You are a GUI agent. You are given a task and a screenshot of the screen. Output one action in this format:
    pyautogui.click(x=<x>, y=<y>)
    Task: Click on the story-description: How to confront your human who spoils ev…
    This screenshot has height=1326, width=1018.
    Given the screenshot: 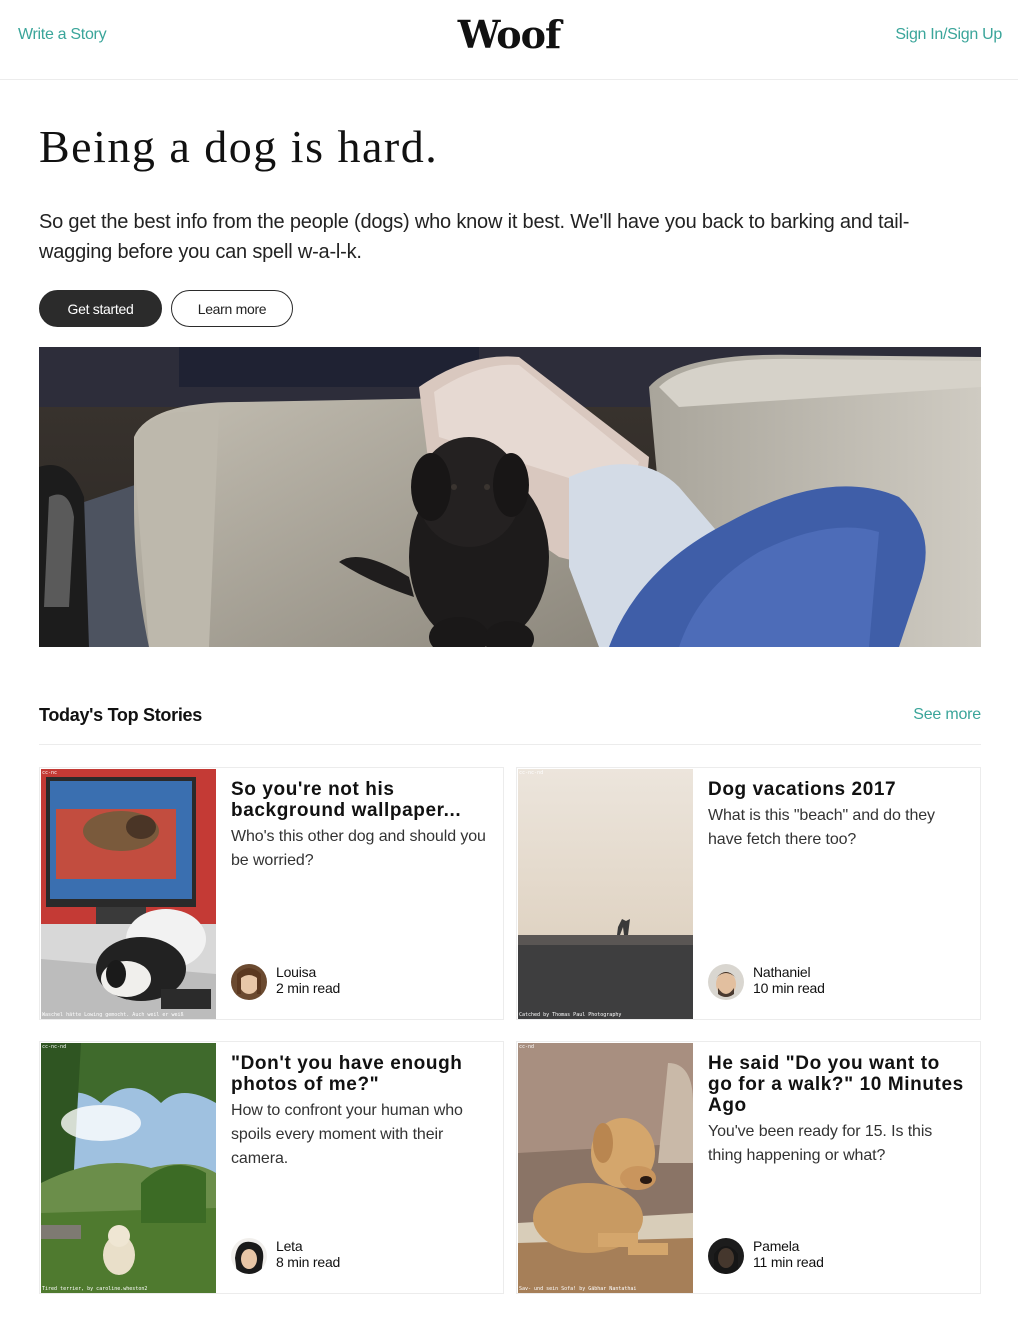 What is the action you would take?
    pyautogui.click(x=347, y=1134)
    